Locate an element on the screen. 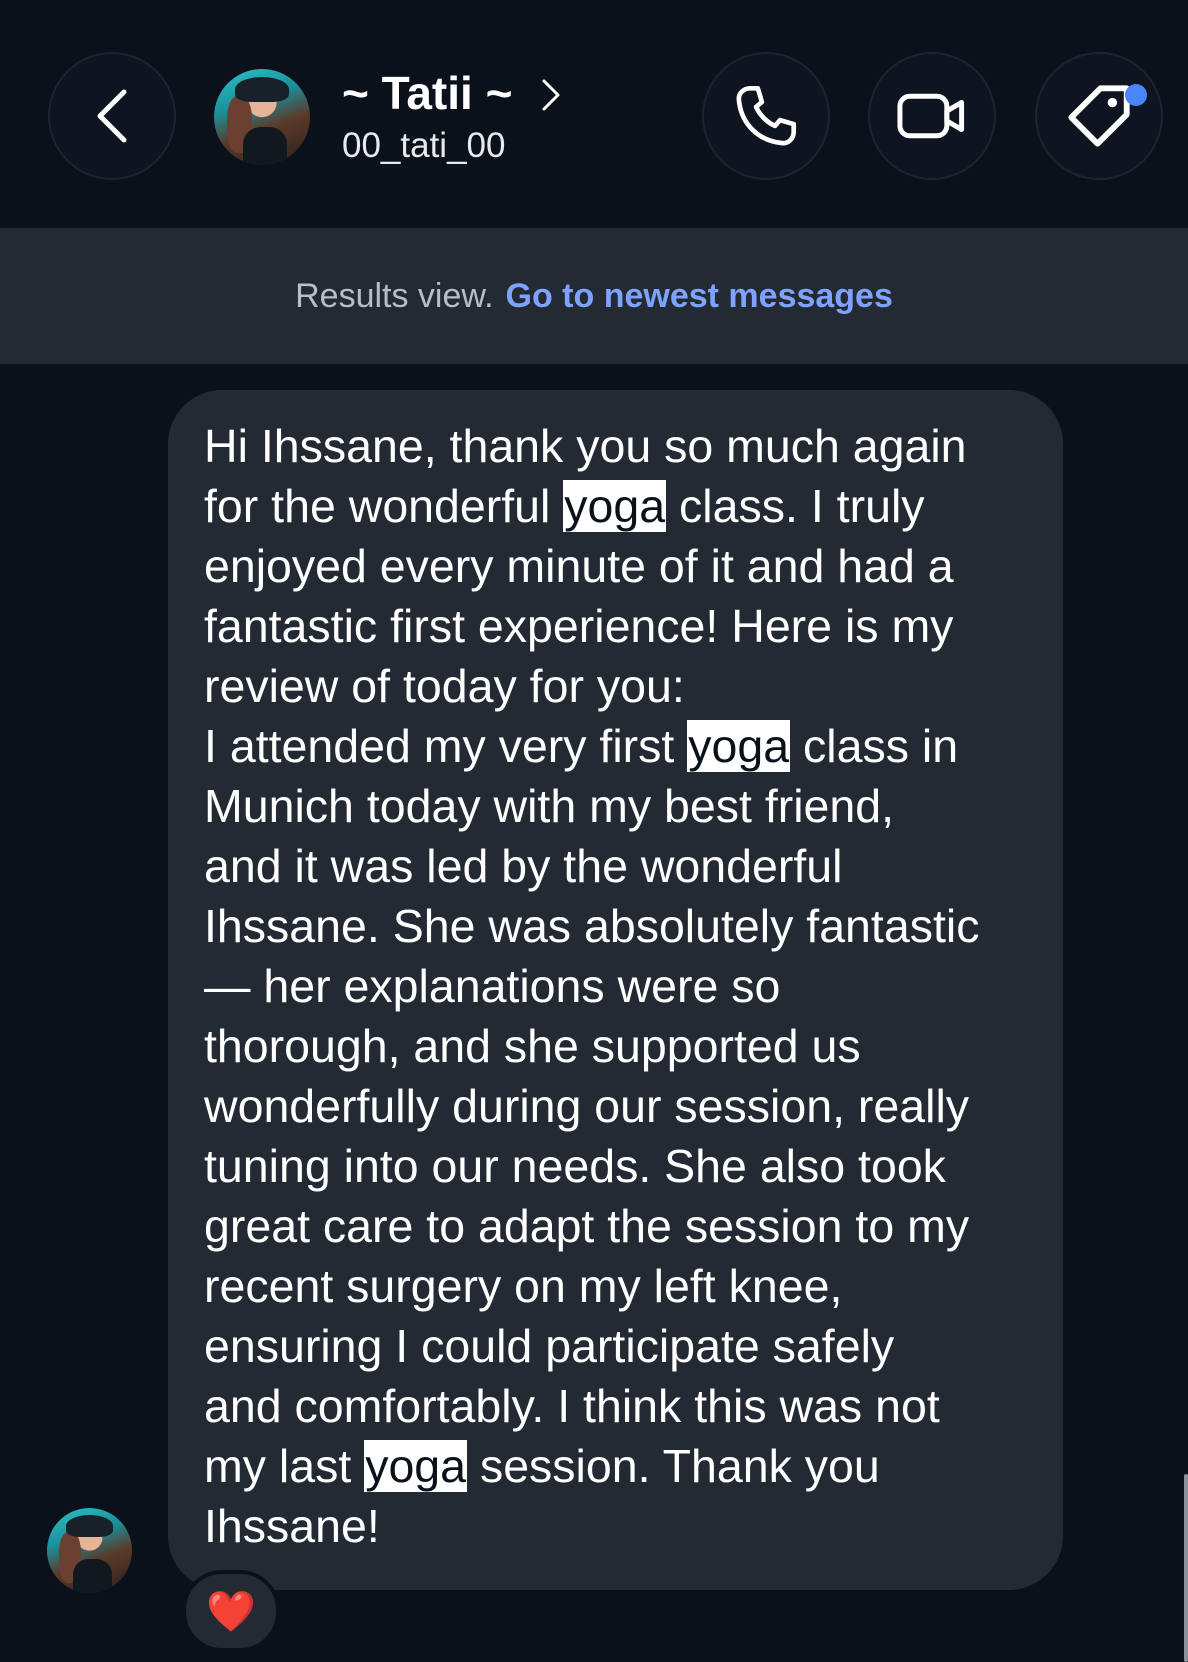 The width and height of the screenshot is (1188, 1662). message-line: and it was led by the wonderful is located at coordinates (523, 866).